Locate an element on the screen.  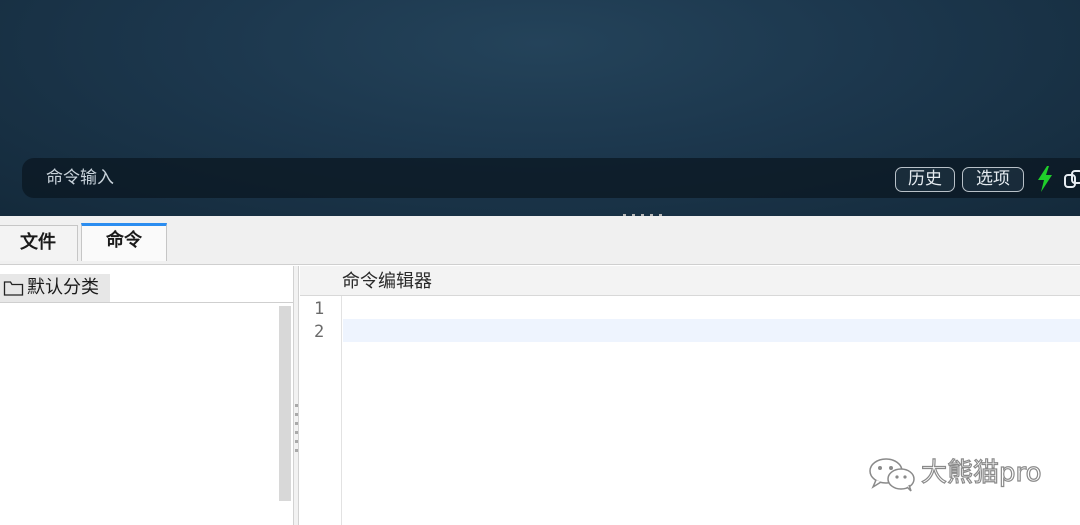
divider is located at coordinates (147, 302).